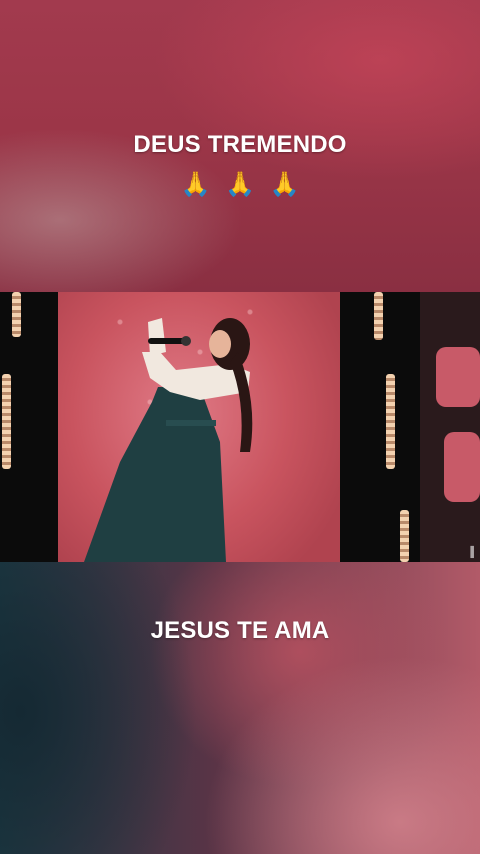 The height and width of the screenshot is (854, 480). I want to click on singer-dress, so click(155, 474).